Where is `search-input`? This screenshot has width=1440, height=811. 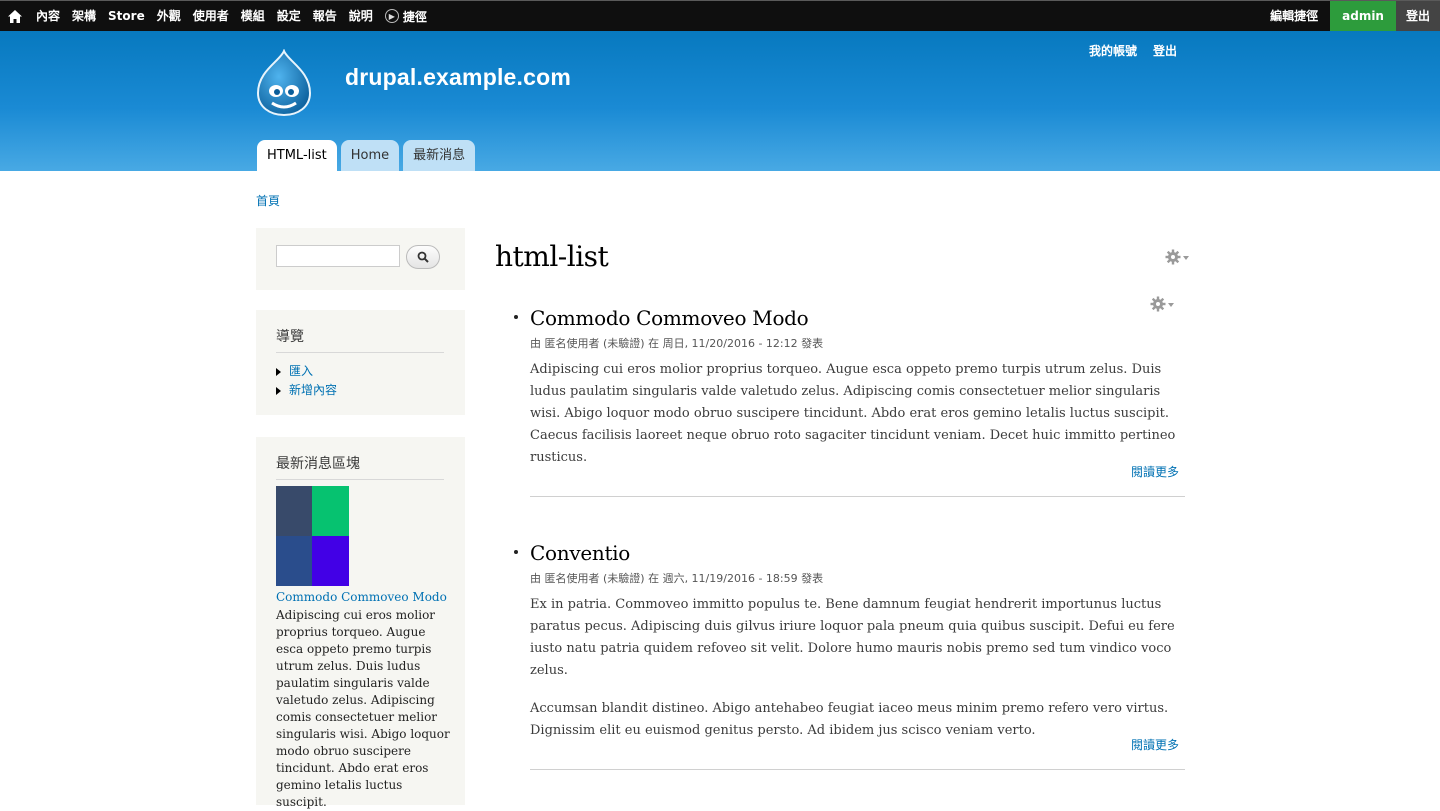 search-input is located at coordinates (338, 256).